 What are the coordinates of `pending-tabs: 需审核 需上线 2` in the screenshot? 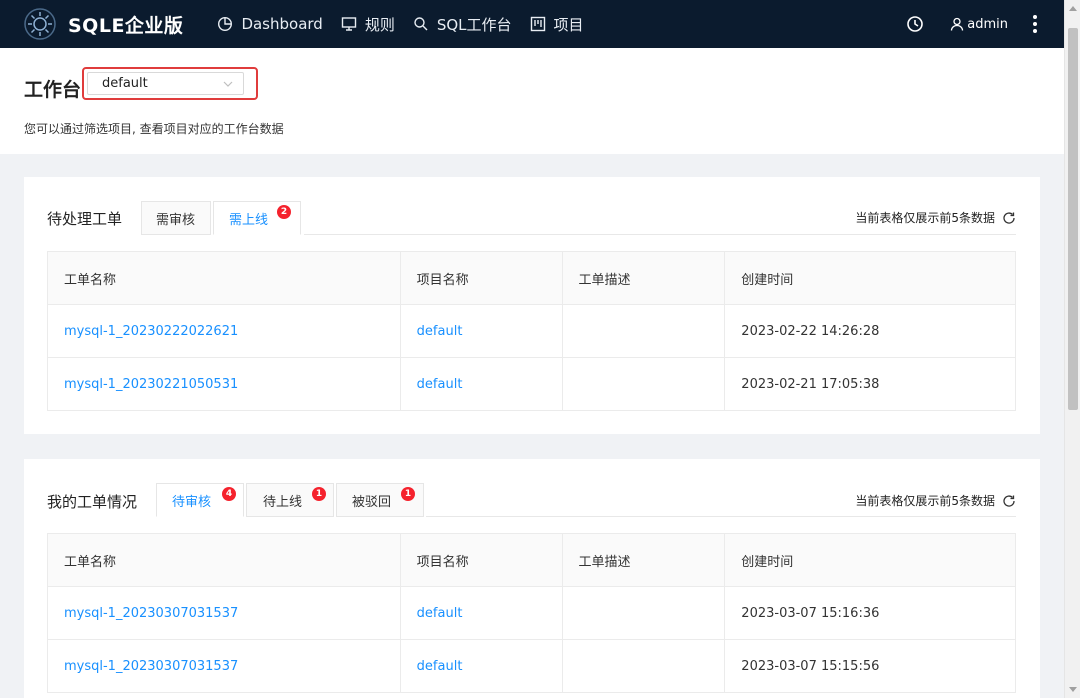 It's located at (222, 218).